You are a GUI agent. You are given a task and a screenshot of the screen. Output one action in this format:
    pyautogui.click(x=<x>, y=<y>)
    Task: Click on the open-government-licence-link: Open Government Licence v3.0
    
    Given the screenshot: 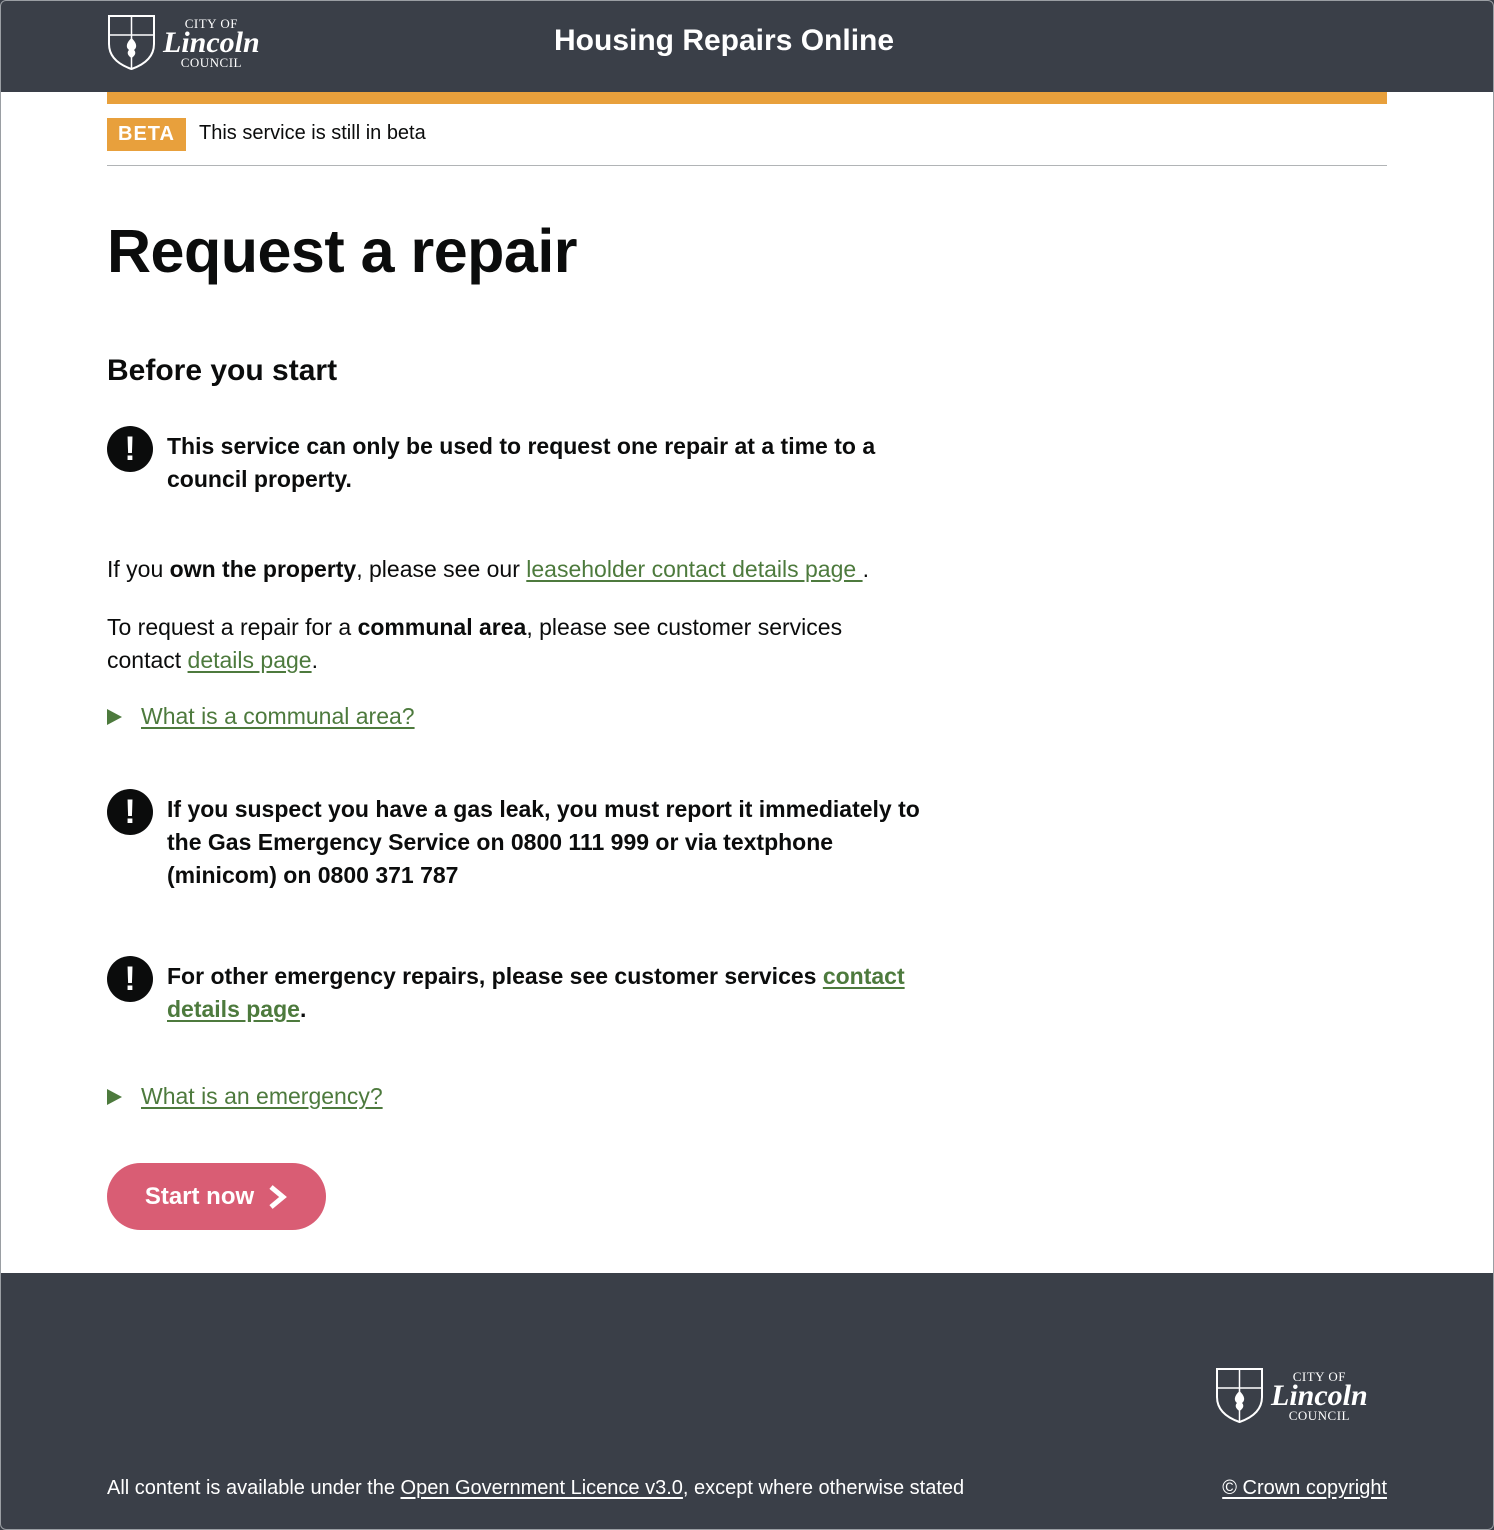 What is the action you would take?
    pyautogui.click(x=542, y=1488)
    